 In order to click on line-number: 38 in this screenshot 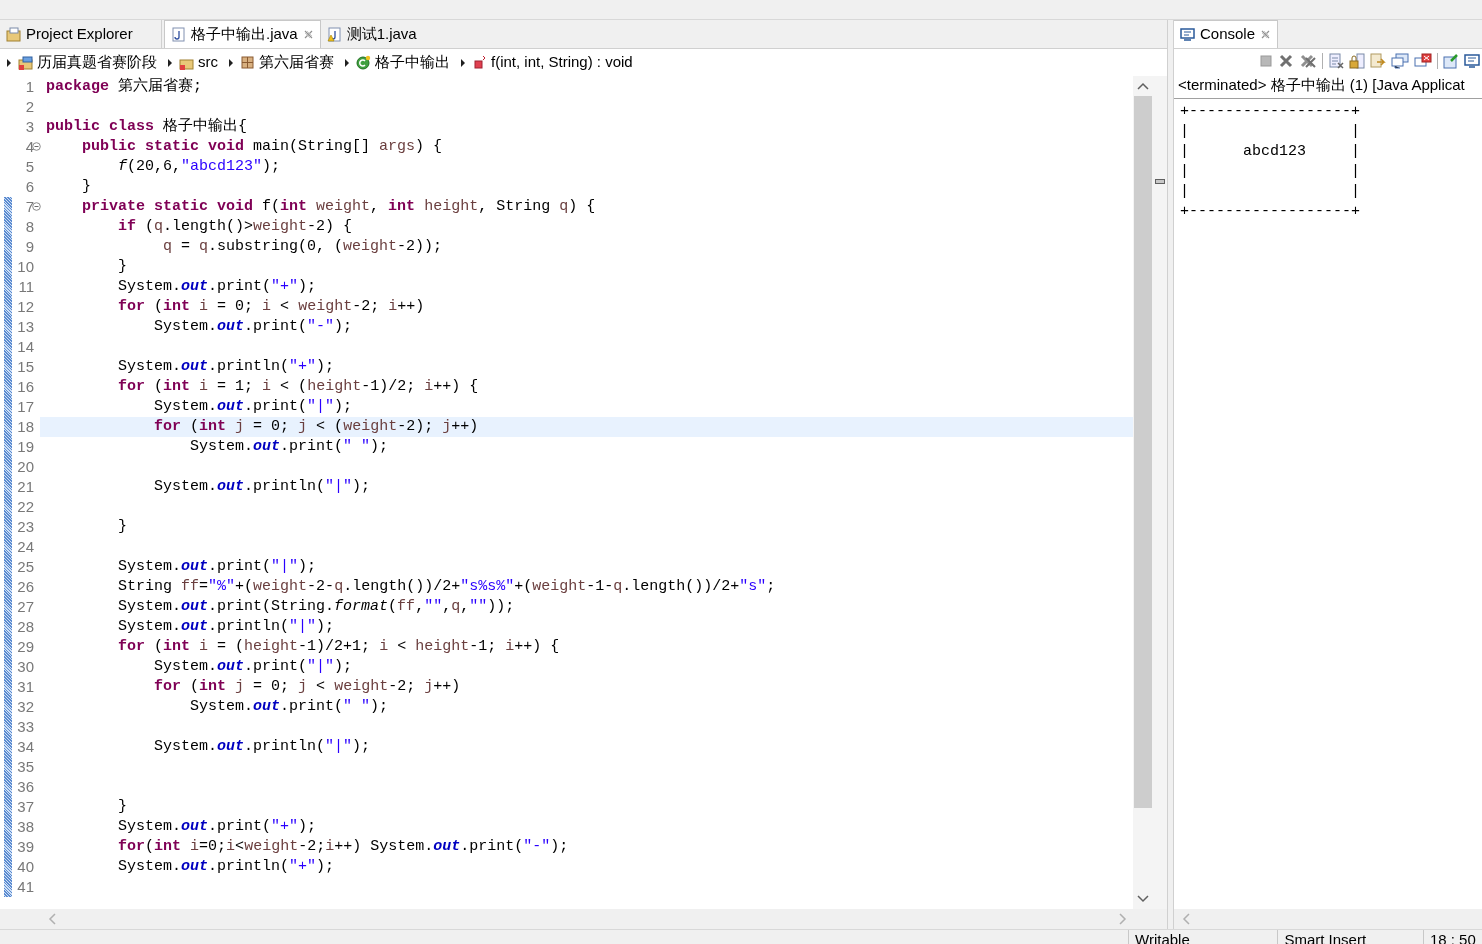, I will do `click(25, 827)`.